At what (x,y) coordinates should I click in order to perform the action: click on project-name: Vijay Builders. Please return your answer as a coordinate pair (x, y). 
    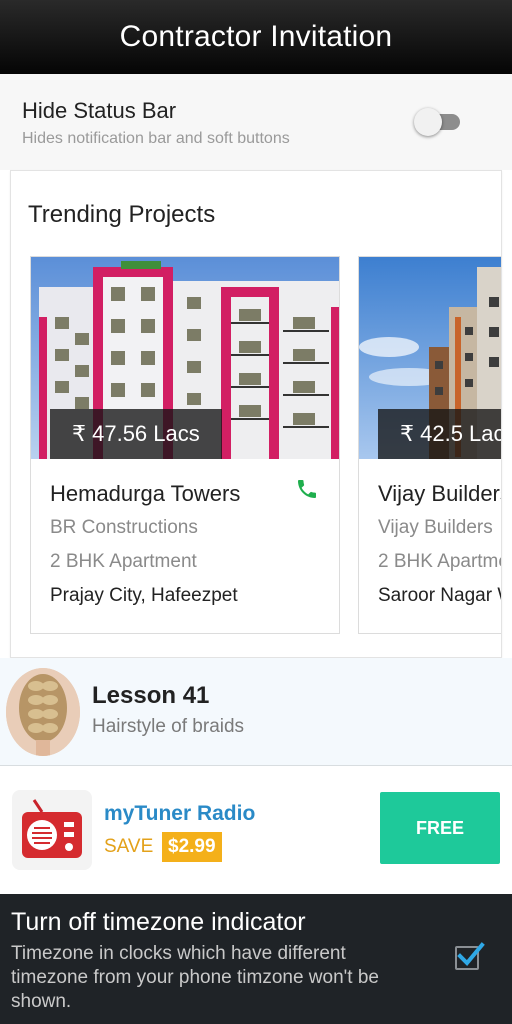
    Looking at the image, I should click on (440, 493).